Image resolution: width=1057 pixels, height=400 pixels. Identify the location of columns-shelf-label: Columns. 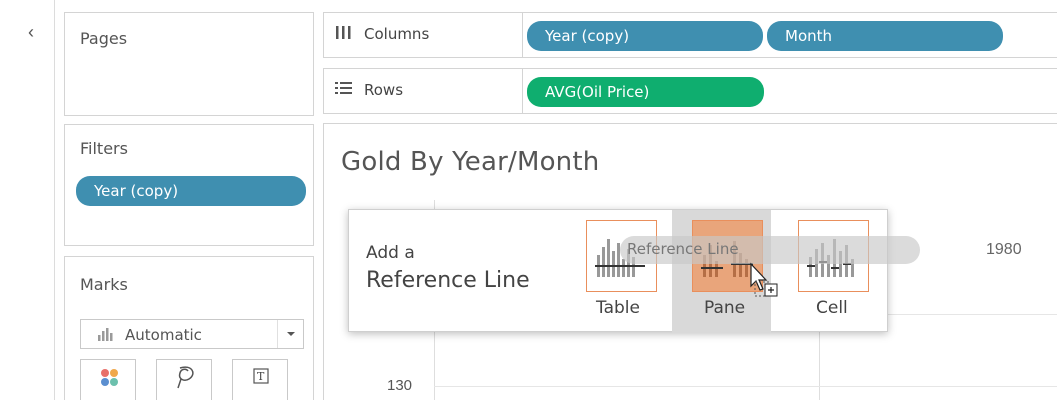
(423, 35).